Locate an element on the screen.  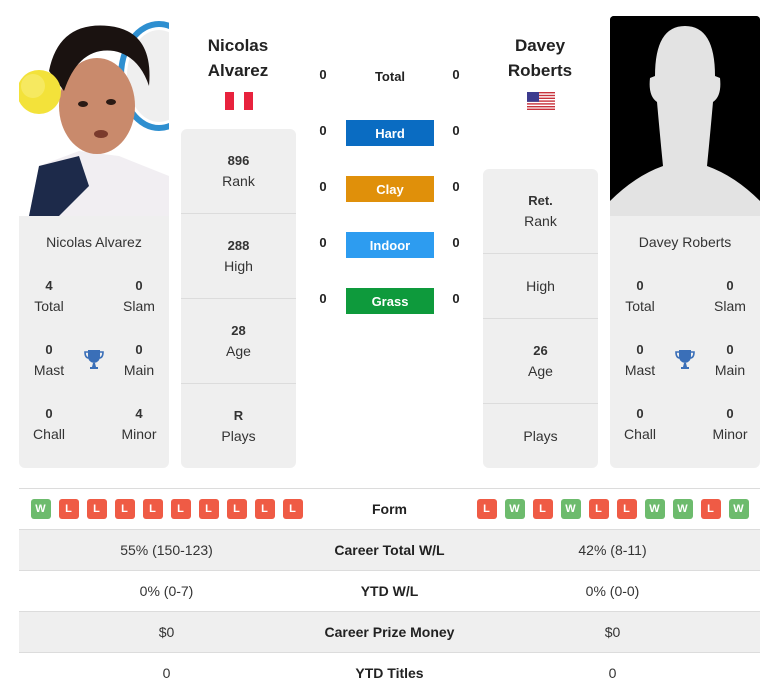
h2h-hard-p2: 0 is located at coordinates (456, 130).